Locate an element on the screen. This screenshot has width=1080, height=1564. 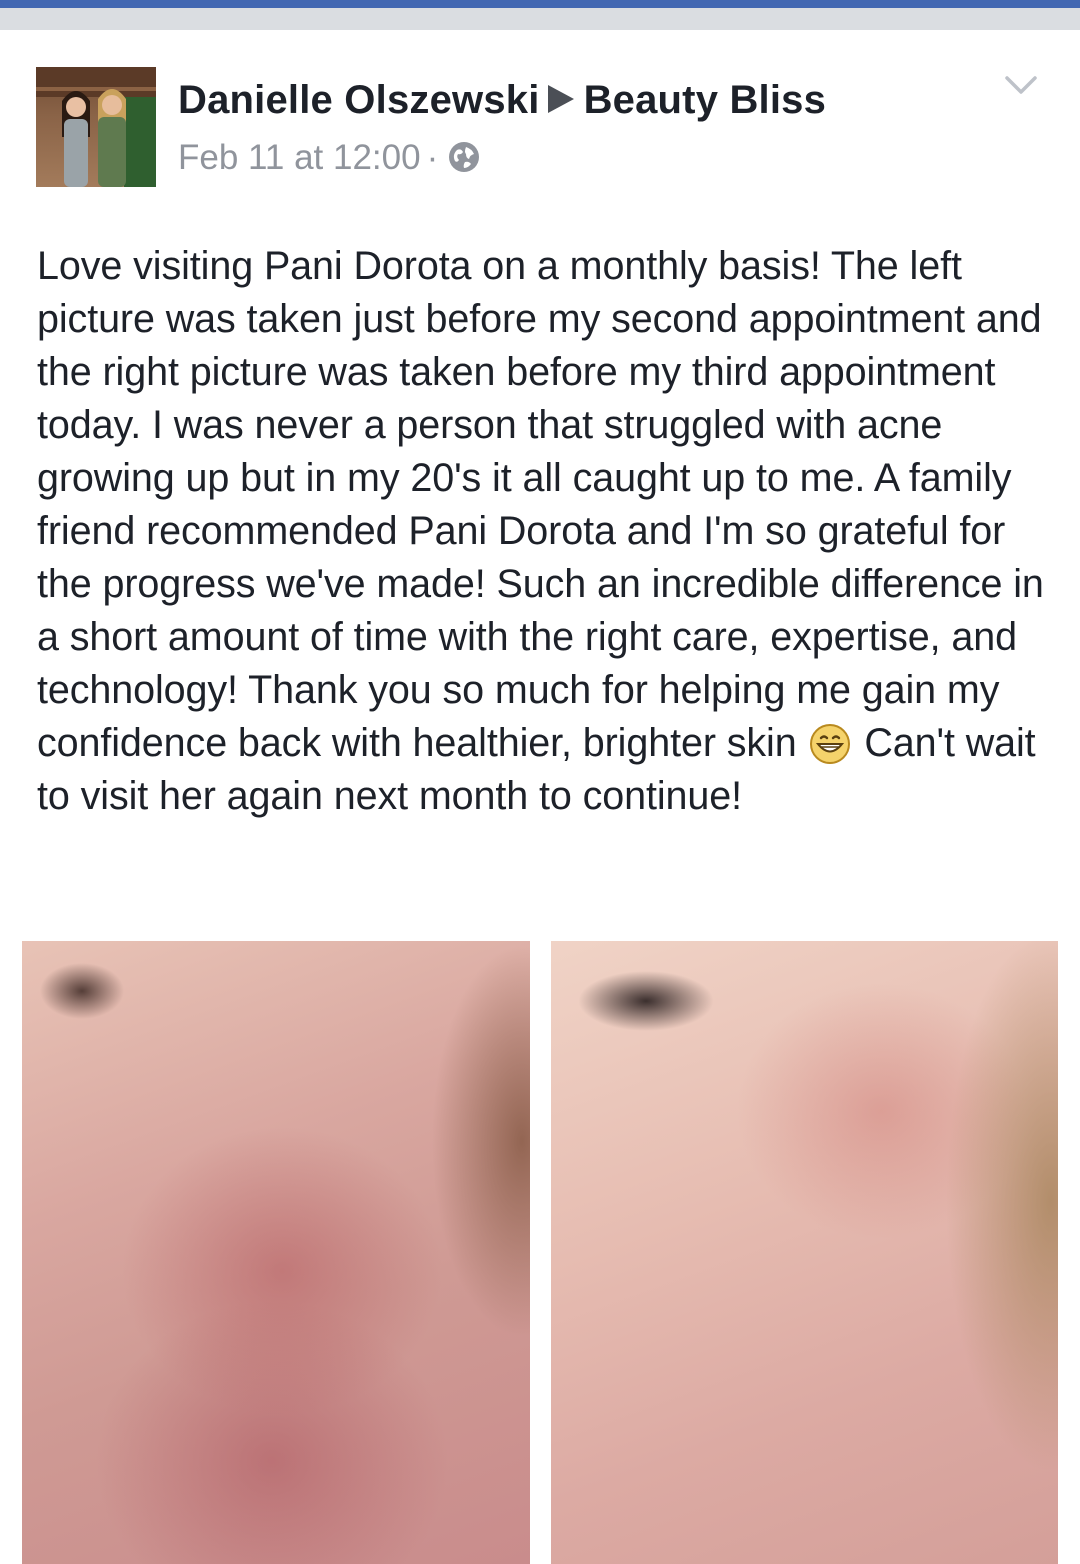
top-app-bar-edge is located at coordinates (540, 4).